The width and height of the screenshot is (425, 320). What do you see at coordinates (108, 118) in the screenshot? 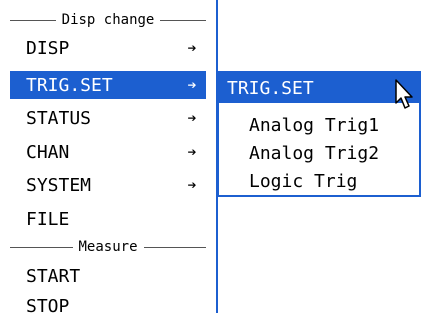
I see `menu-item-status: STATUS ➔` at bounding box center [108, 118].